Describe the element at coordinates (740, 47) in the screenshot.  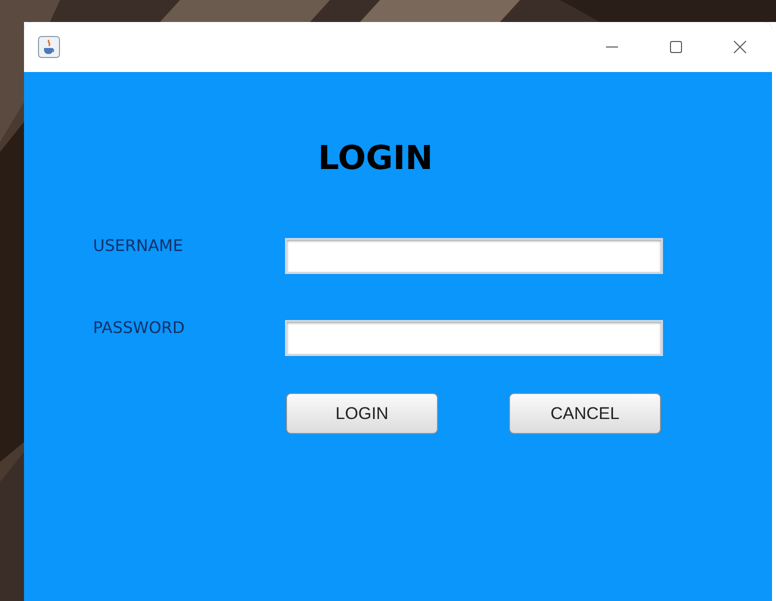
I see `close-icon` at that location.